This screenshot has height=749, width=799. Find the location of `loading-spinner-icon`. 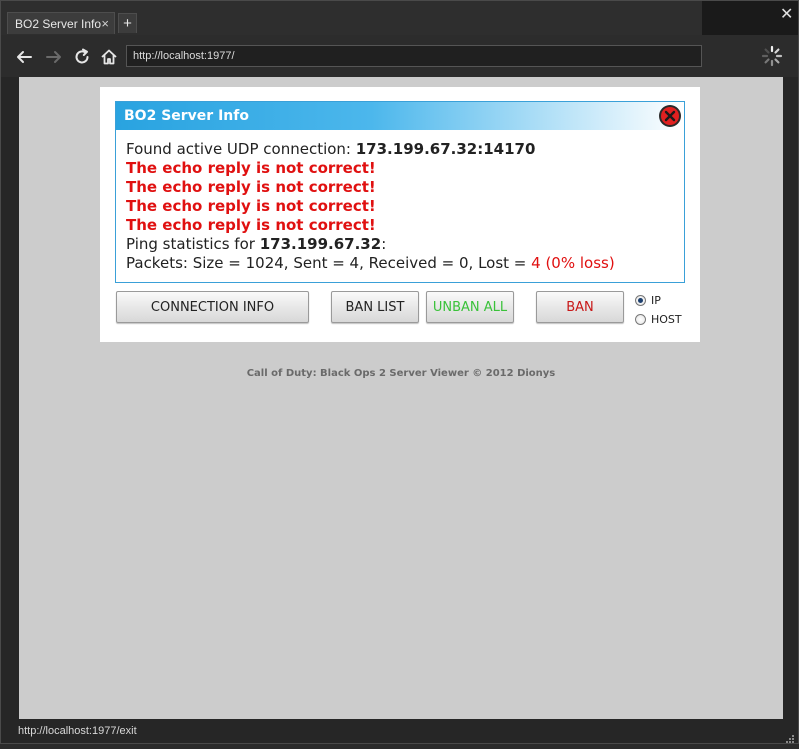

loading-spinner-icon is located at coordinates (772, 56).